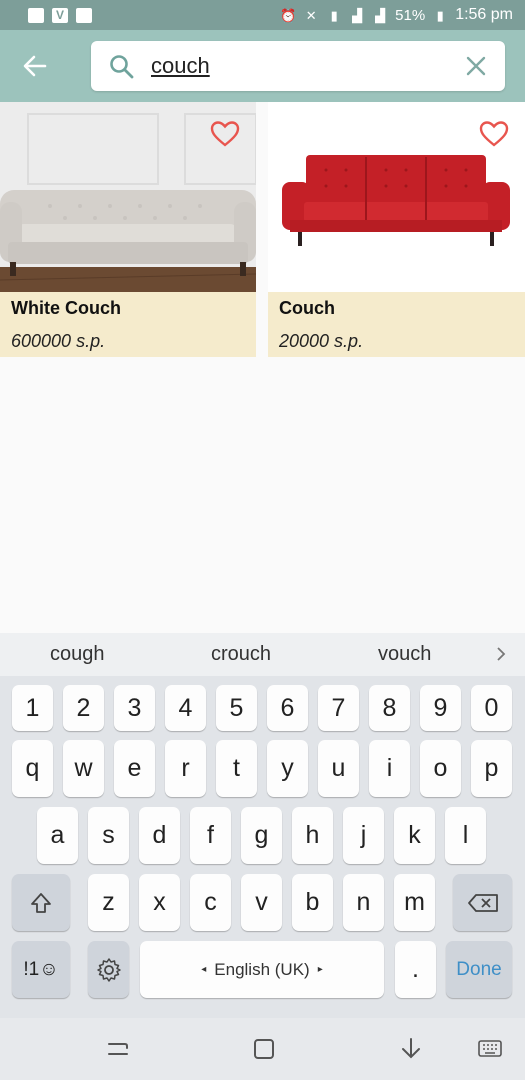 Image resolution: width=525 pixels, height=1080 pixels. I want to click on gallery-notification-icon, so click(36, 15).